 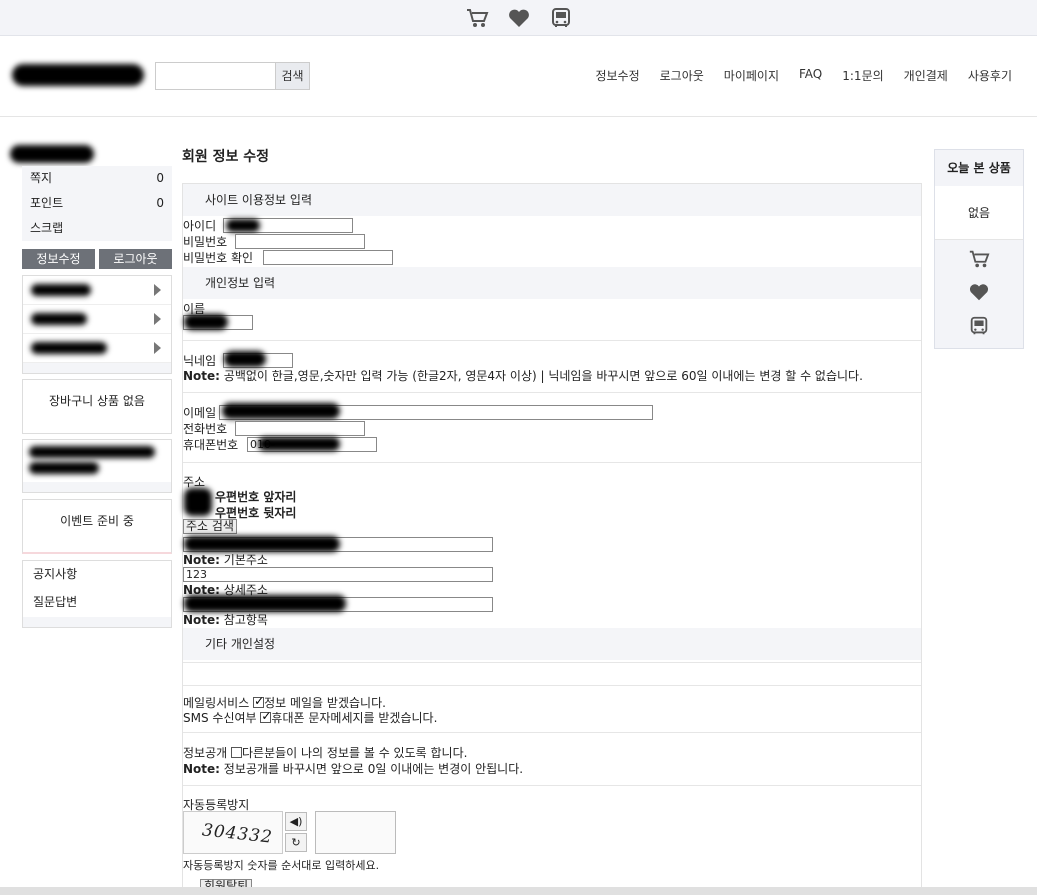 What do you see at coordinates (979, 213) in the screenshot?
I see `recent-view-empty: 없음` at bounding box center [979, 213].